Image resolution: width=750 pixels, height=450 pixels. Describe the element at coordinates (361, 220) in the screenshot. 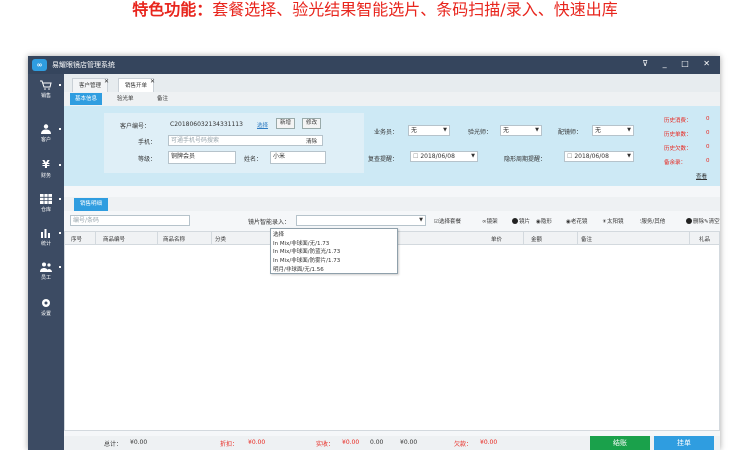

I see `smart-lens-select: ▼` at that location.